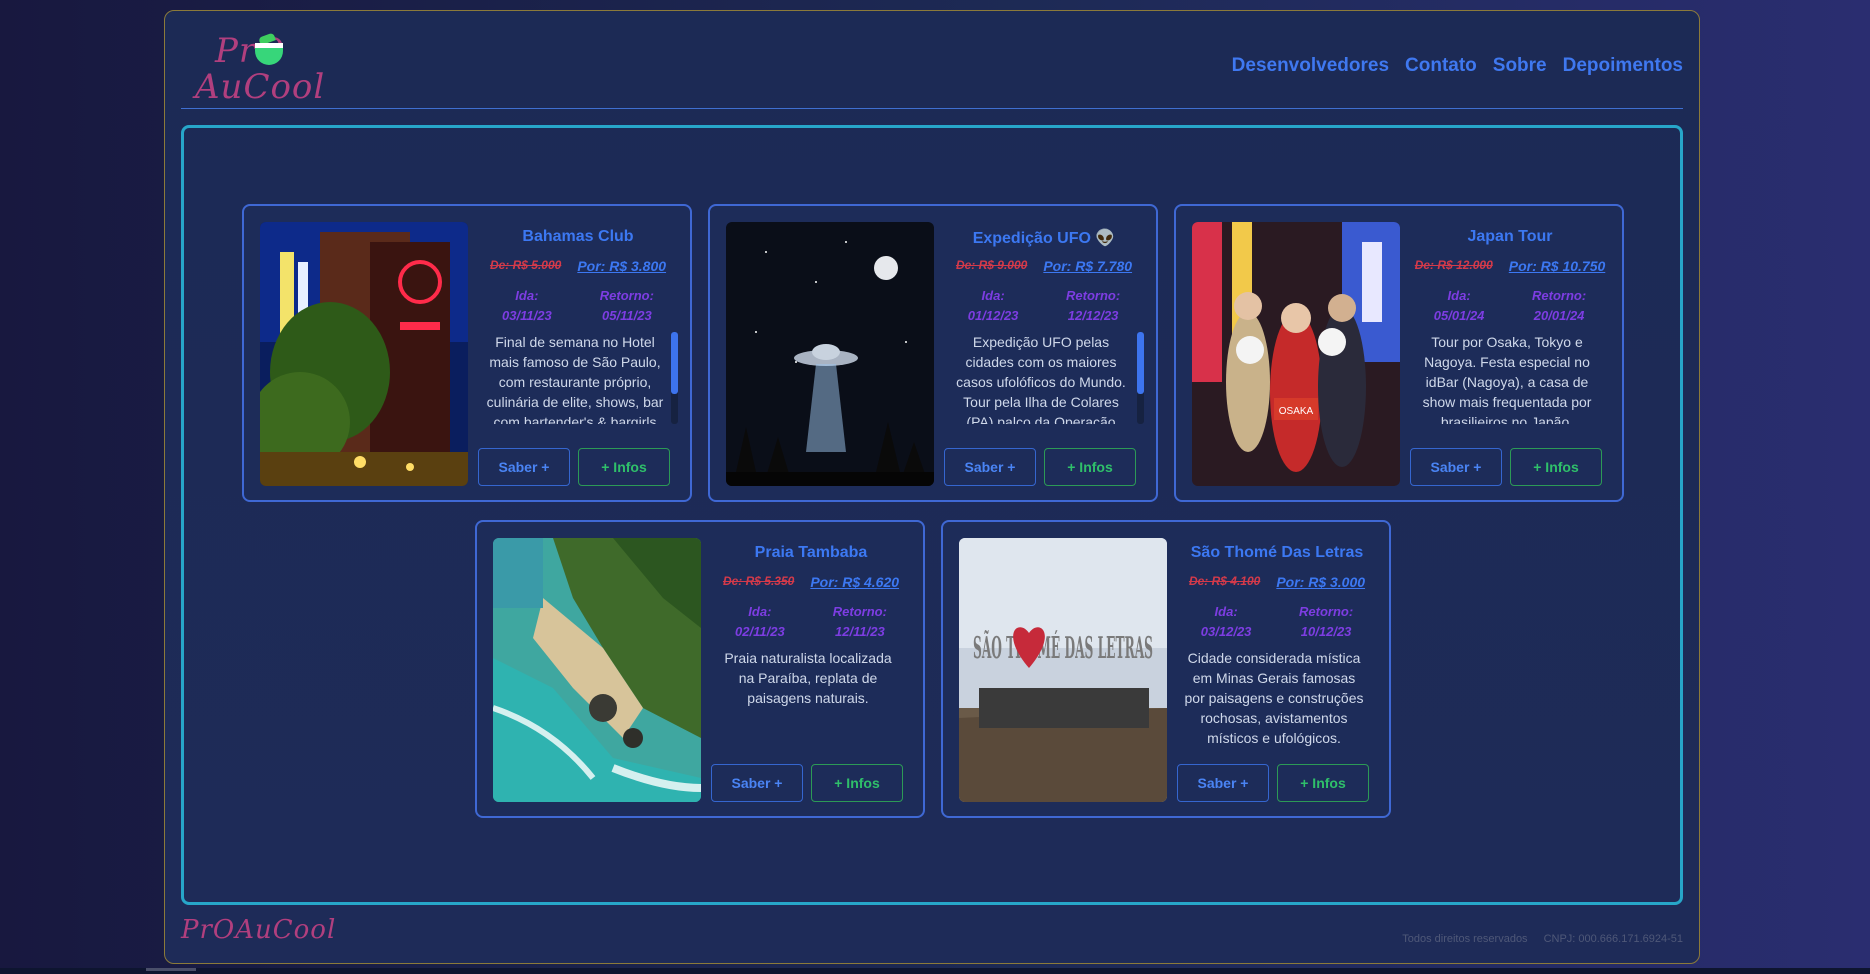 The image size is (1870, 974). Describe the element at coordinates (1063, 648) in the screenshot. I see `sao-thome-sign-text: SÃO THOMÉ DAS LETRAS` at that location.